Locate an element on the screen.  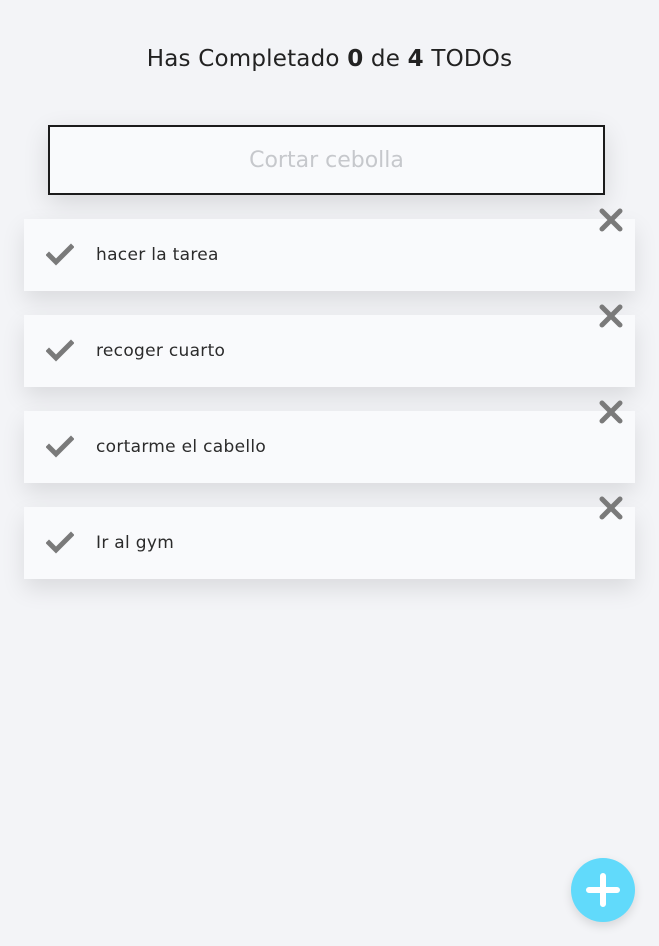
todo-item: recoger cuarto is located at coordinates (329, 345).